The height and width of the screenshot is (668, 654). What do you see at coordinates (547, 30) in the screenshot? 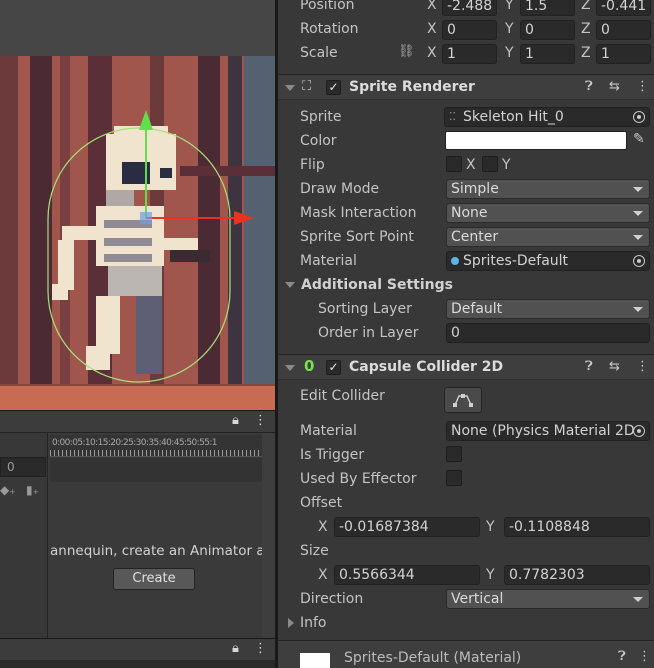
I see `rotation-y-field: 0` at bounding box center [547, 30].